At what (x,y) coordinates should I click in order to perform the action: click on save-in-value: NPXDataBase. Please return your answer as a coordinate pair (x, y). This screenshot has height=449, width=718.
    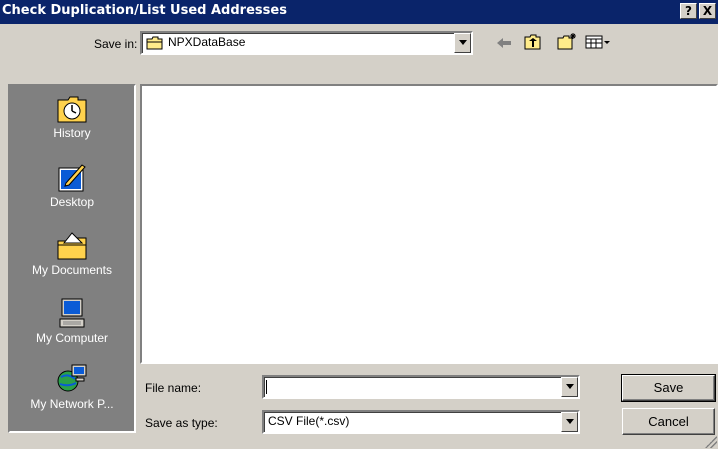
    Looking at the image, I should click on (207, 42).